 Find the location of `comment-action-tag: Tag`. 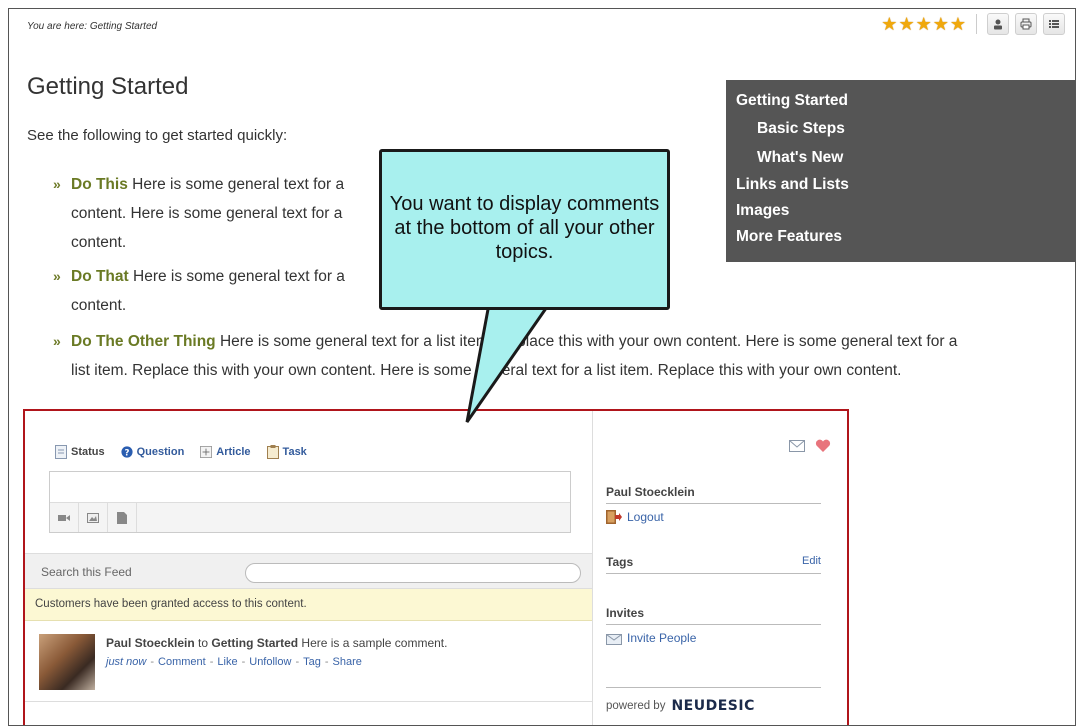

comment-action-tag: Tag is located at coordinates (312, 662).